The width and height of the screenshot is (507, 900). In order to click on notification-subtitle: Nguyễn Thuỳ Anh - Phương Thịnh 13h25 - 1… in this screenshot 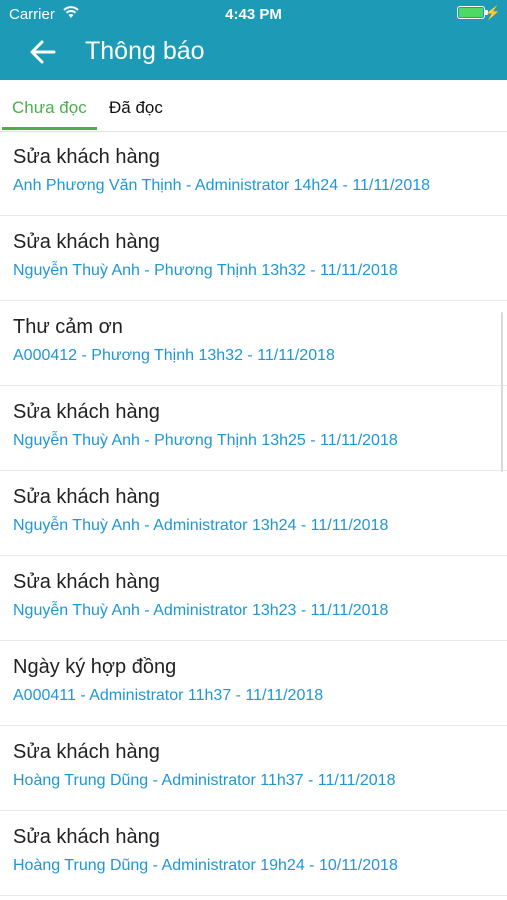, I will do `click(205, 440)`.